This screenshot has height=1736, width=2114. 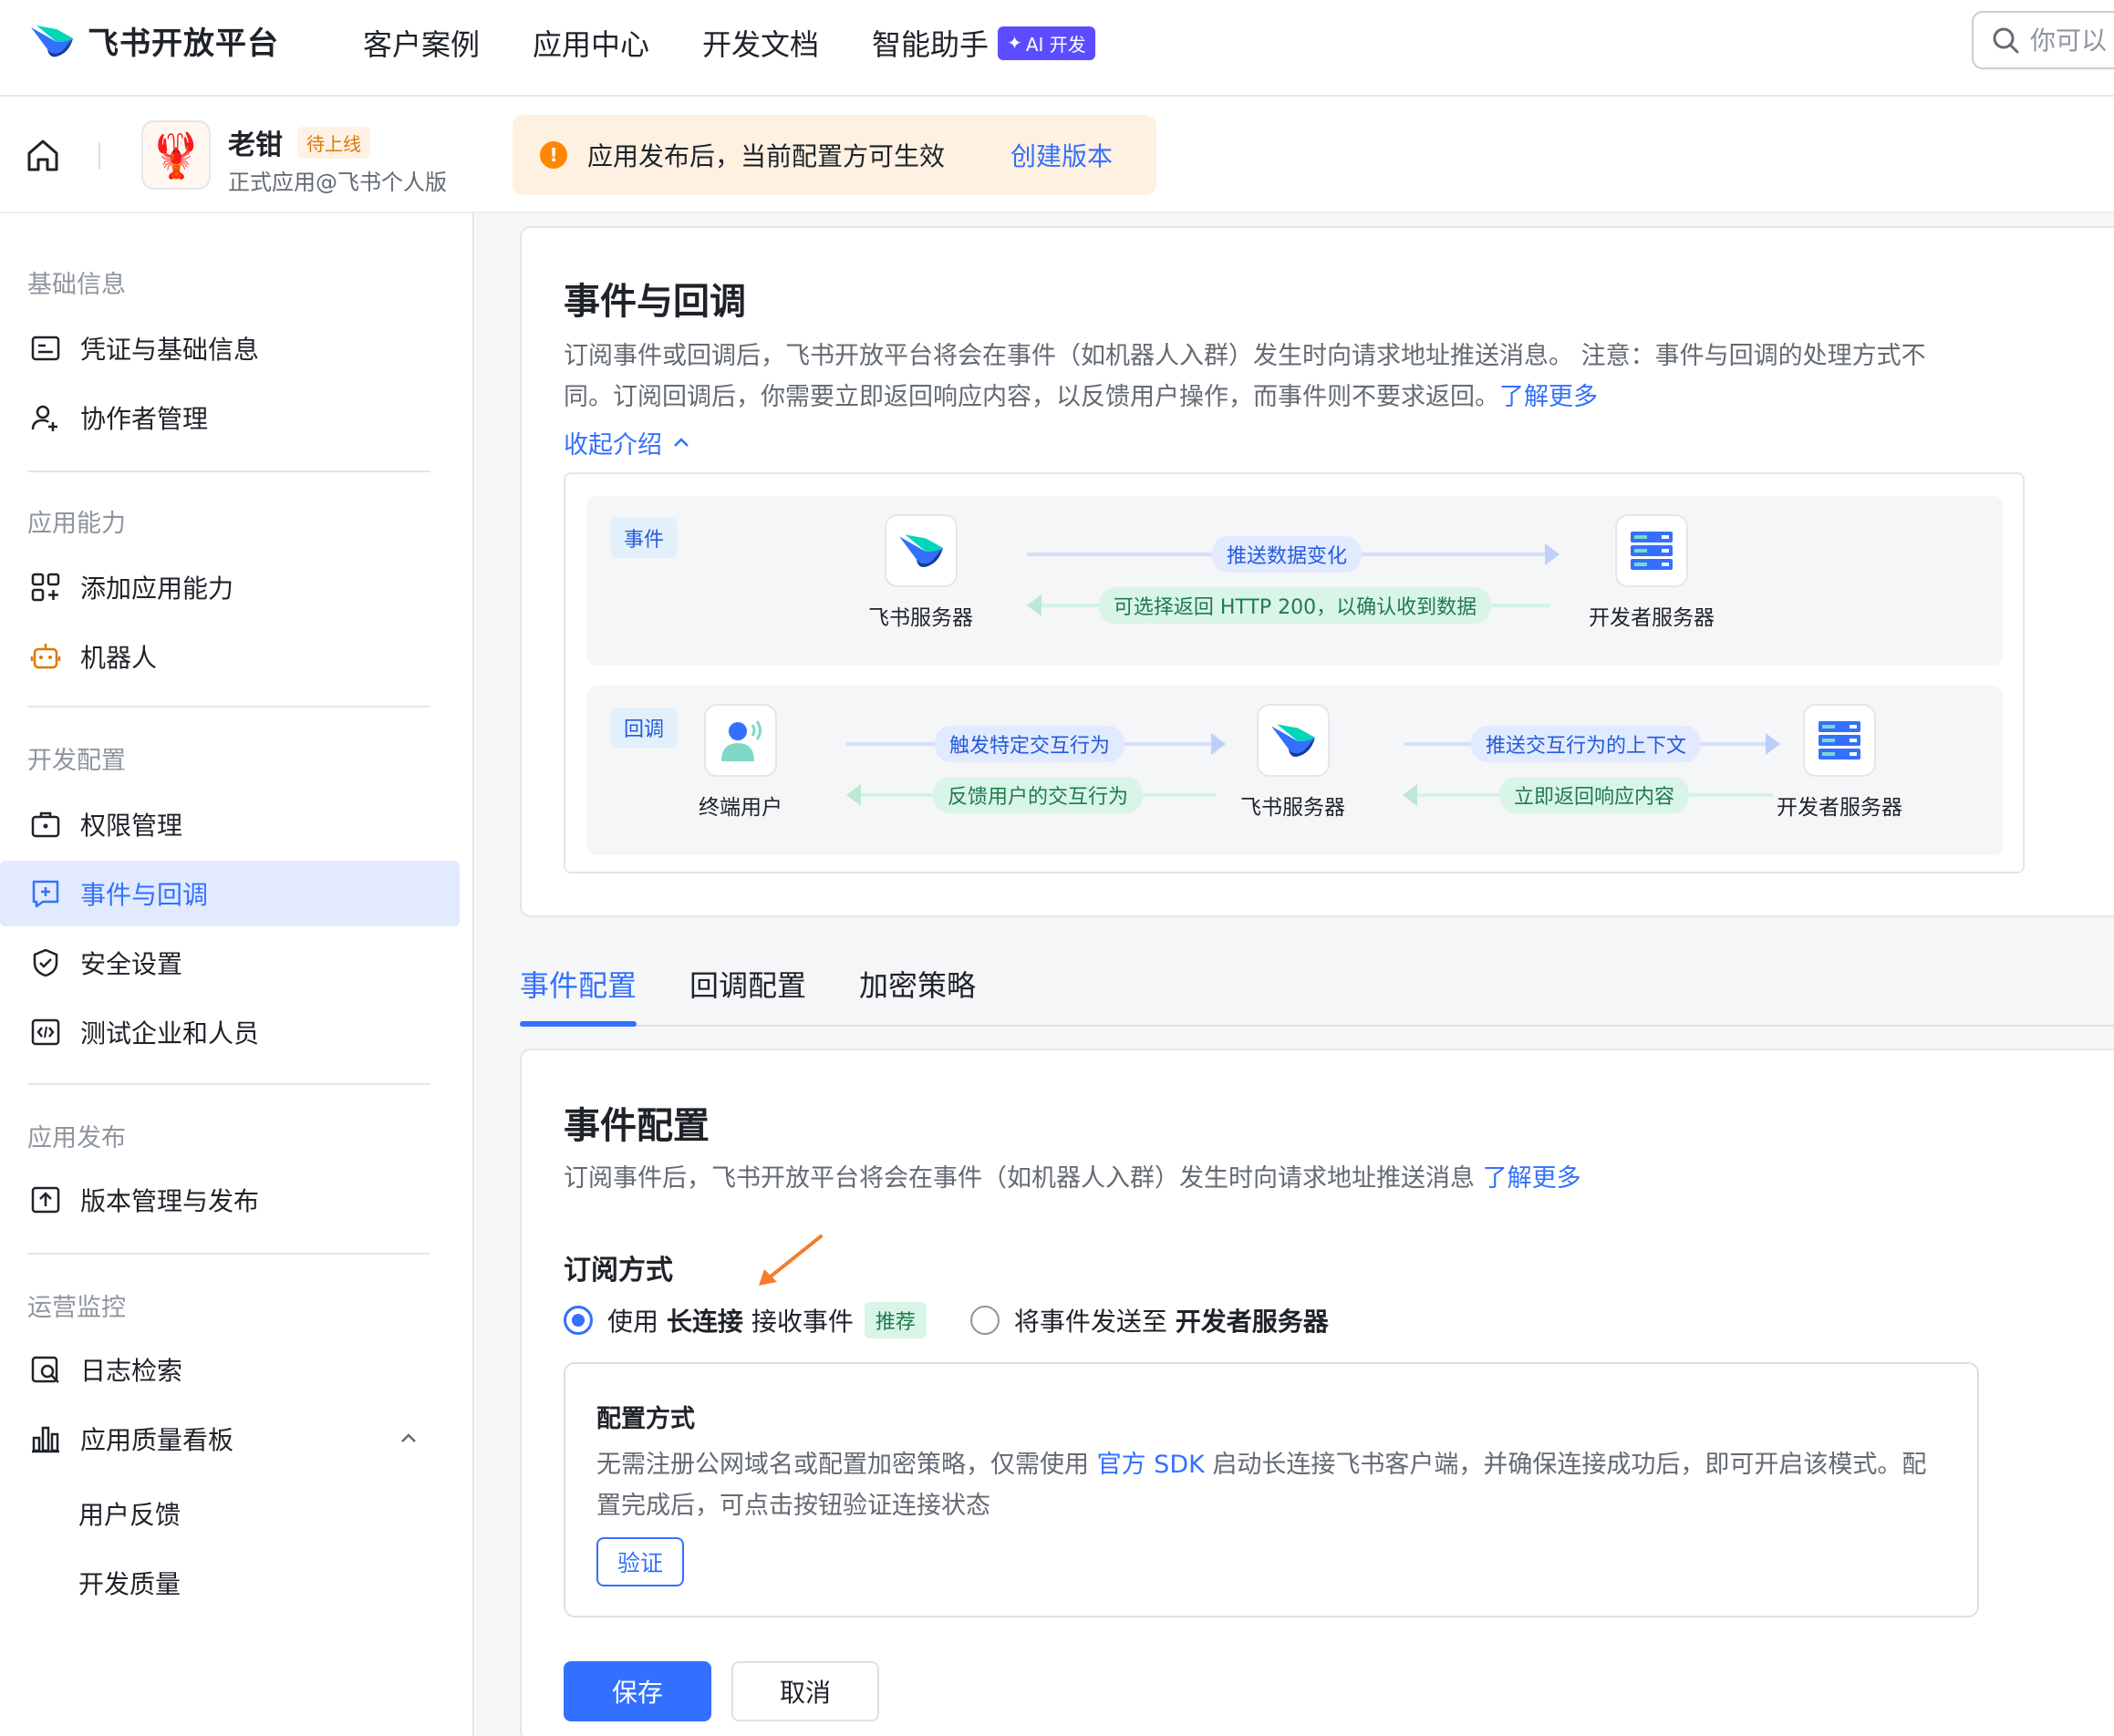 I want to click on callback-tag: 回调, so click(x=644, y=728).